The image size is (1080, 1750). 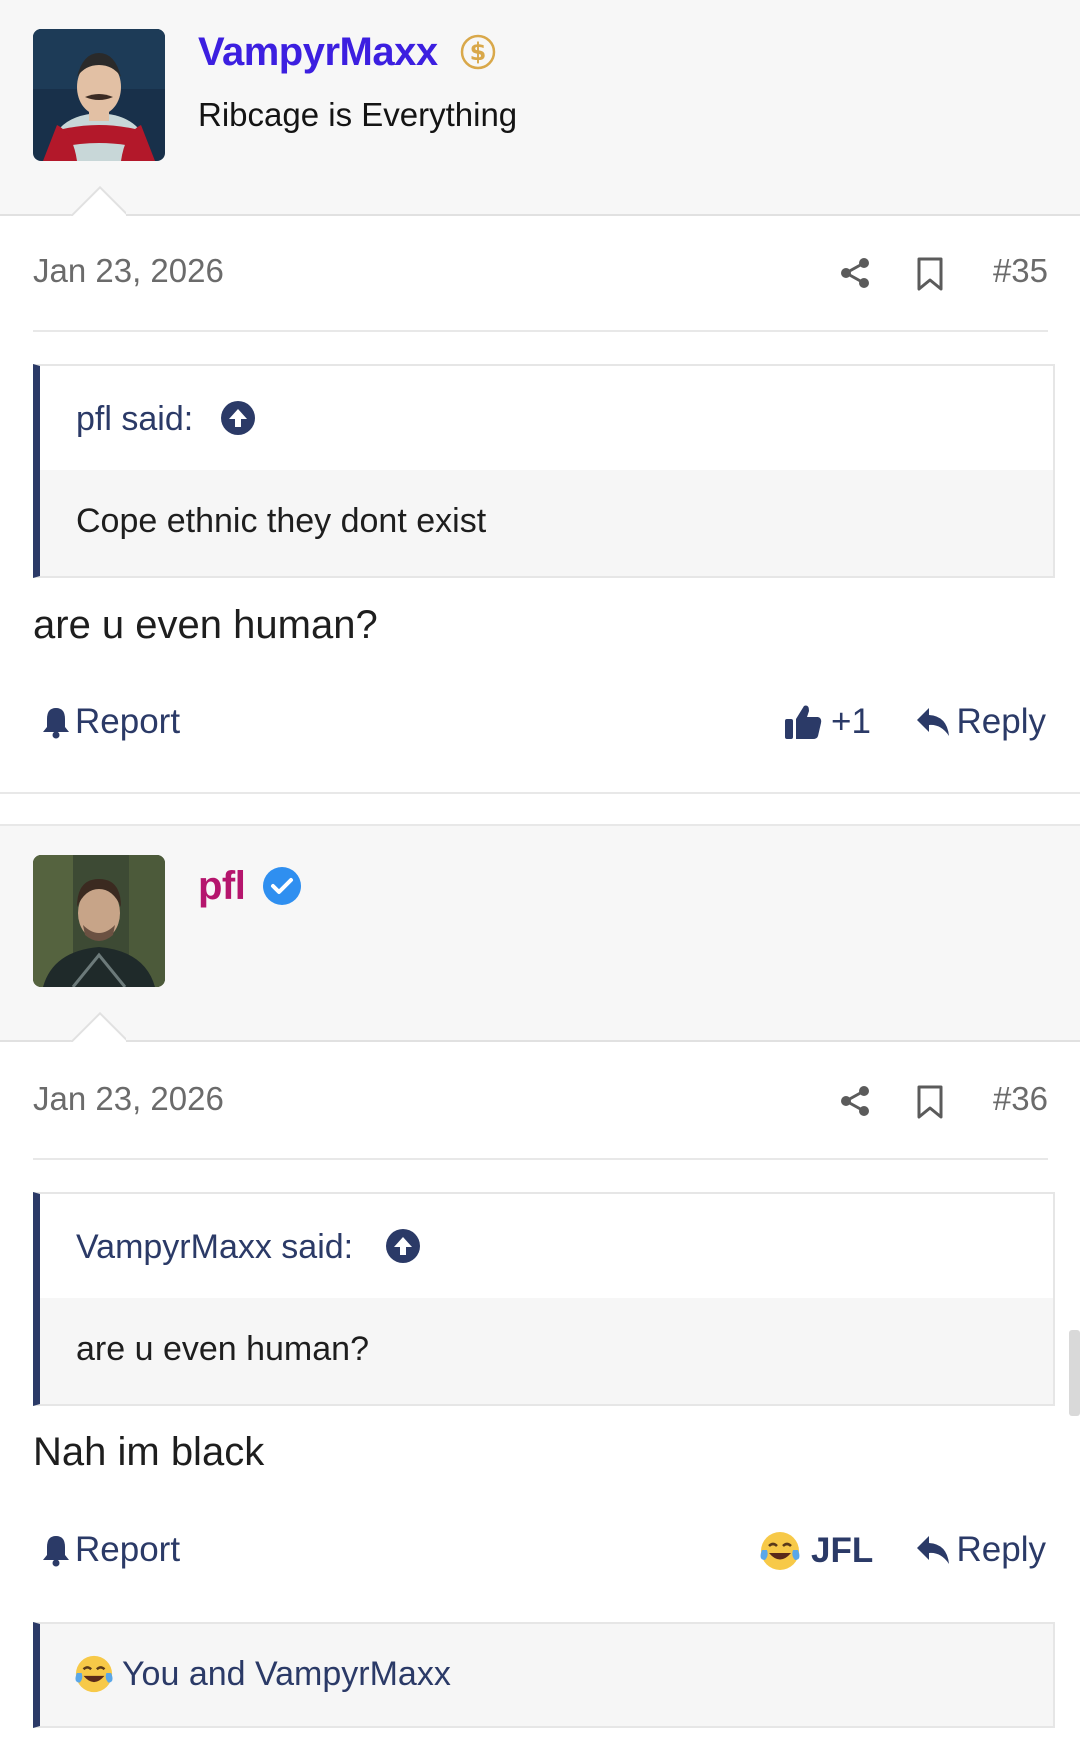 I want to click on post-meta: Jan 23, 2026 #35, so click(x=540, y=274).